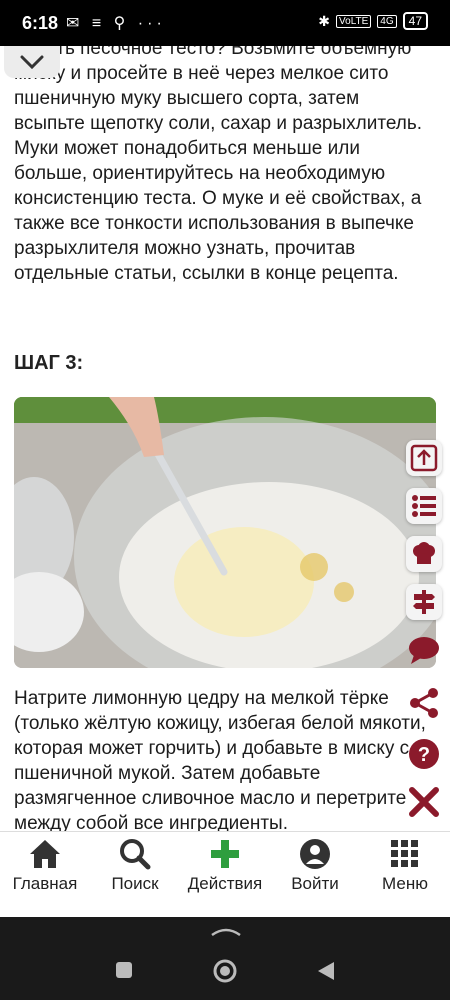  I want to click on signpost-icon, so click(424, 602).